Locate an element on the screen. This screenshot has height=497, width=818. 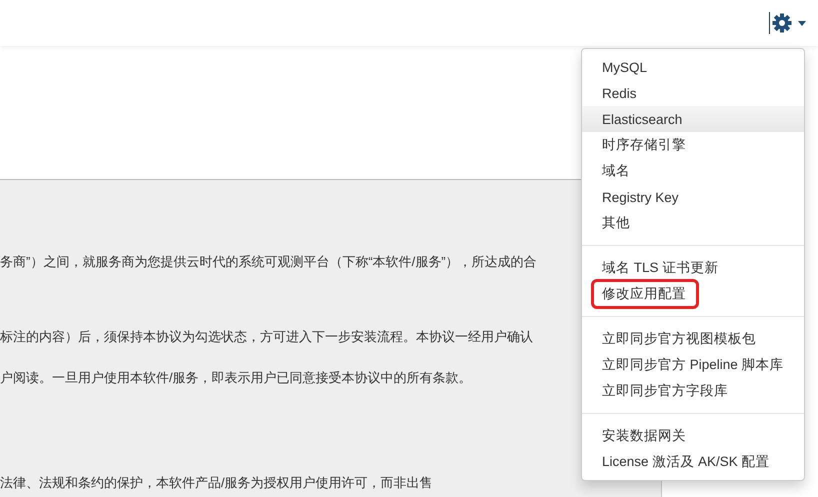
menu-item: Elasticsearch is located at coordinates (693, 119).